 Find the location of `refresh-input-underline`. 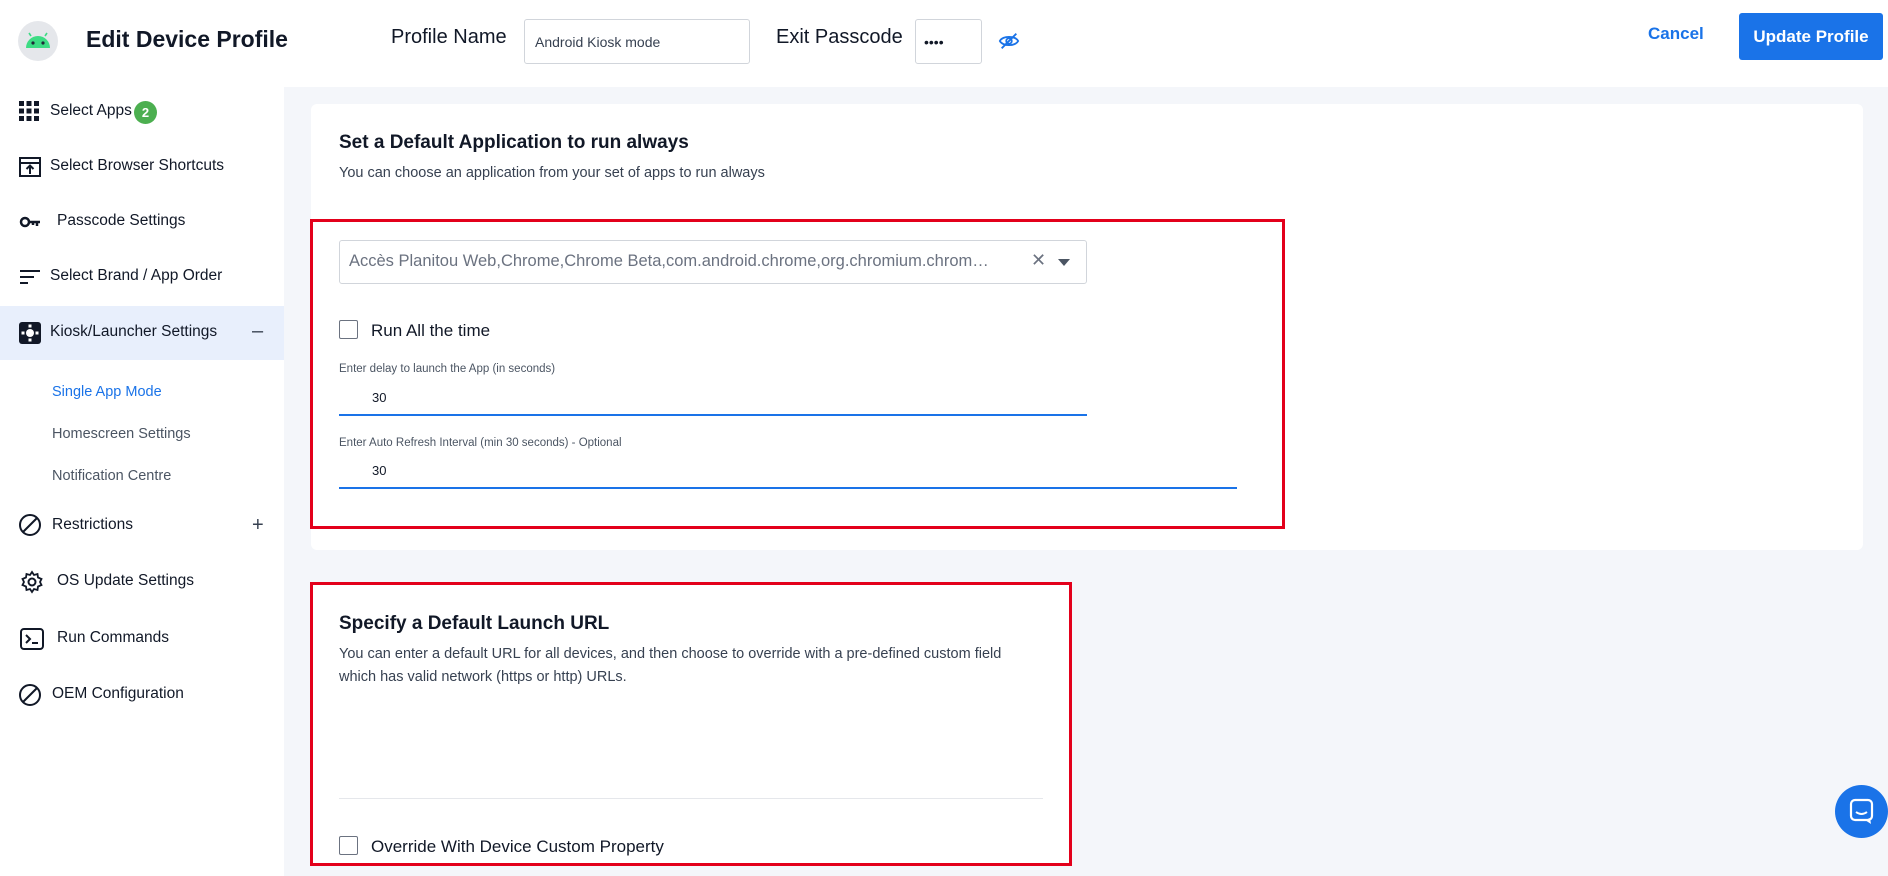

refresh-input-underline is located at coordinates (788, 488).